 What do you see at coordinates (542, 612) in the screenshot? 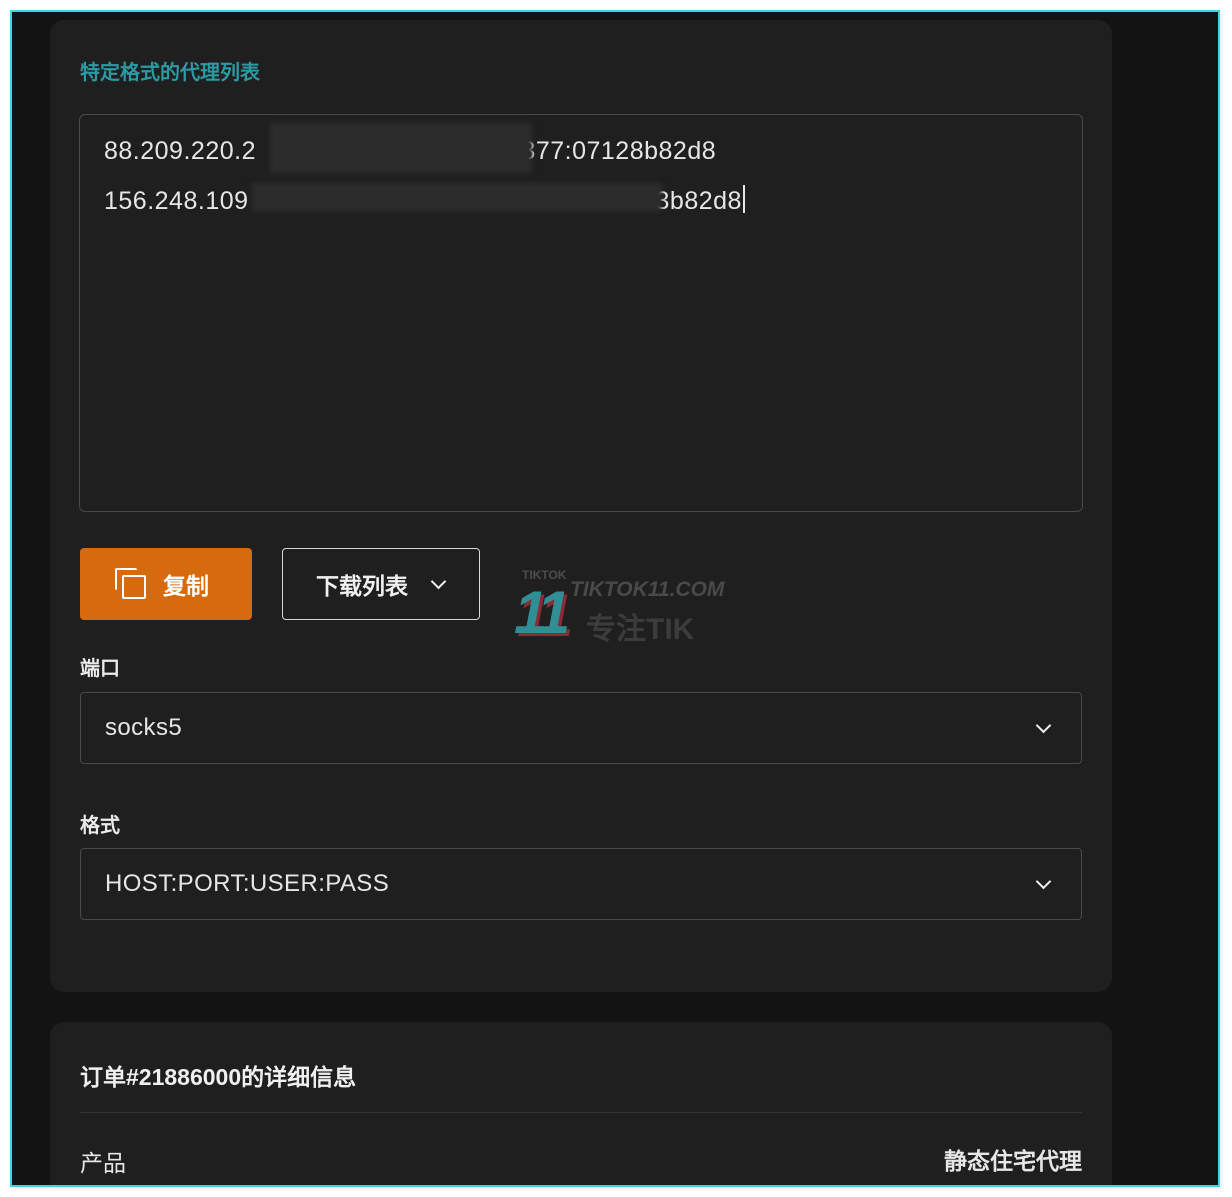
I see `watermark-number: 11` at bounding box center [542, 612].